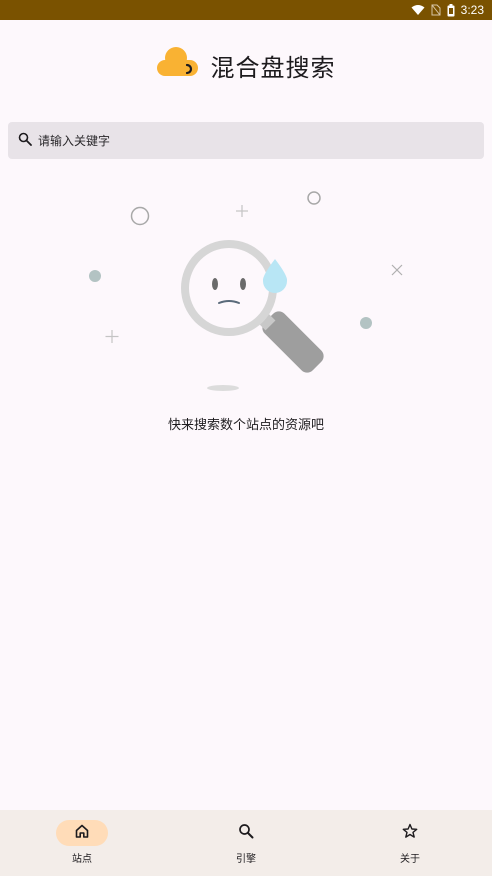 The image size is (492, 876). I want to click on nav-active-indicator, so click(82, 833).